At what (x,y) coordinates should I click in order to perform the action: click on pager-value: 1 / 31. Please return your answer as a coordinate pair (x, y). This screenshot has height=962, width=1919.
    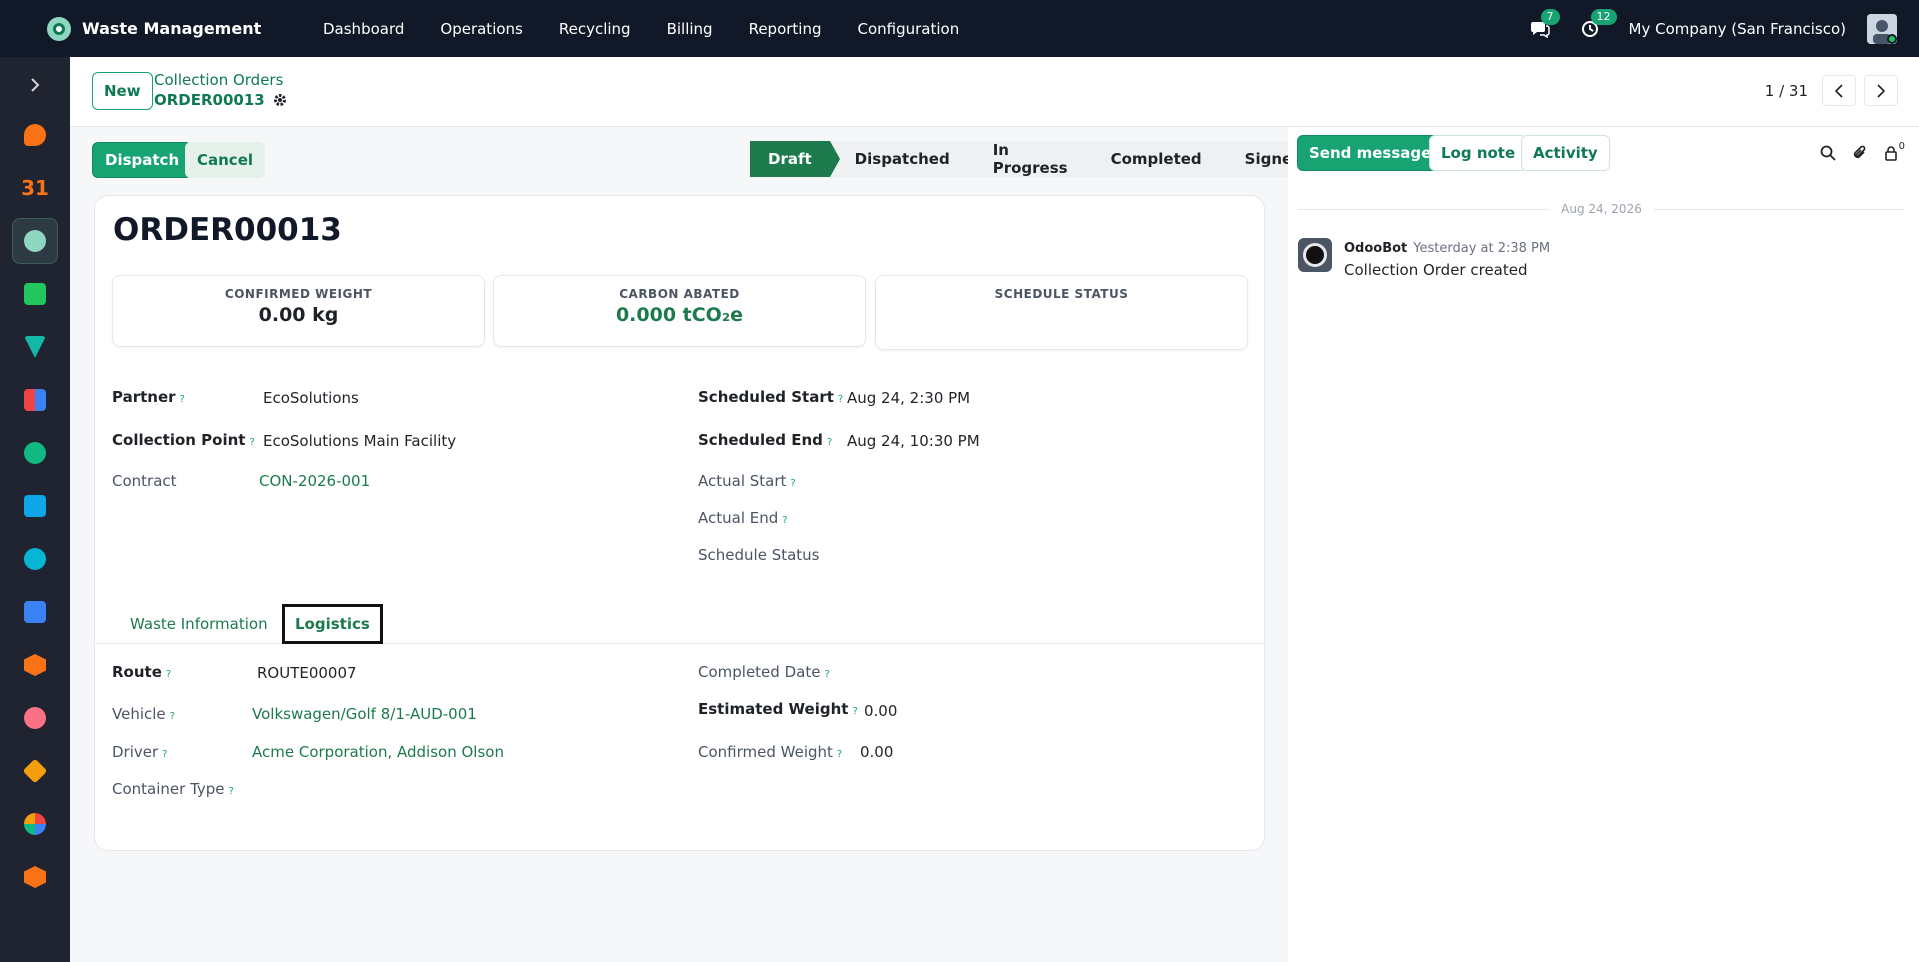
    Looking at the image, I should click on (1786, 91).